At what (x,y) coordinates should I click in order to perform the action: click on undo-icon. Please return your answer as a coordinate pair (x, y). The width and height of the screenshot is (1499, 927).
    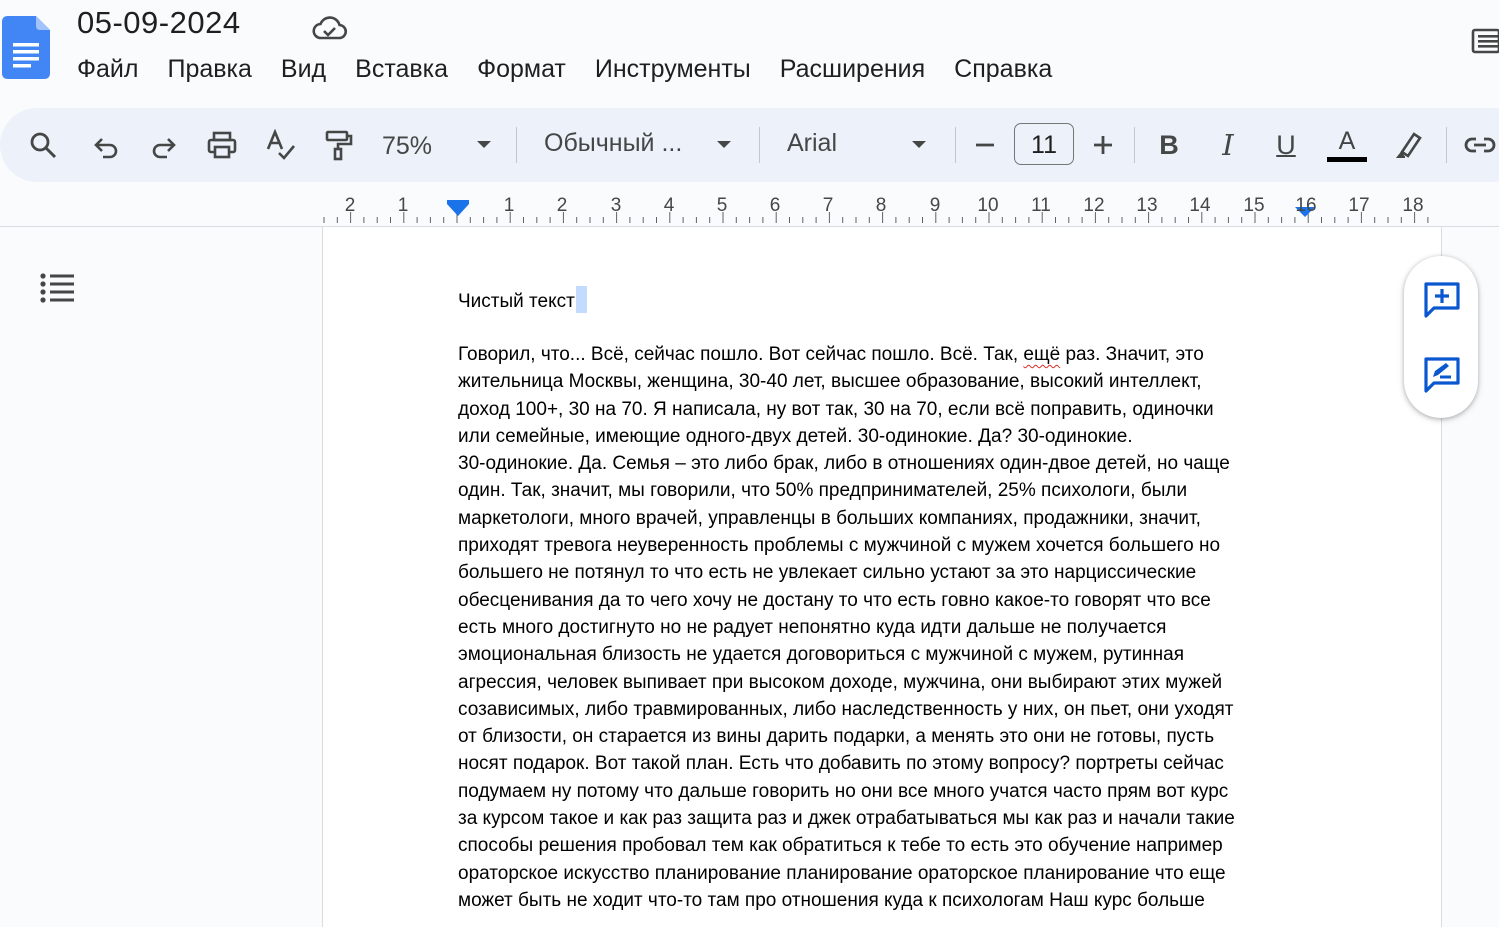
    Looking at the image, I should click on (106, 145).